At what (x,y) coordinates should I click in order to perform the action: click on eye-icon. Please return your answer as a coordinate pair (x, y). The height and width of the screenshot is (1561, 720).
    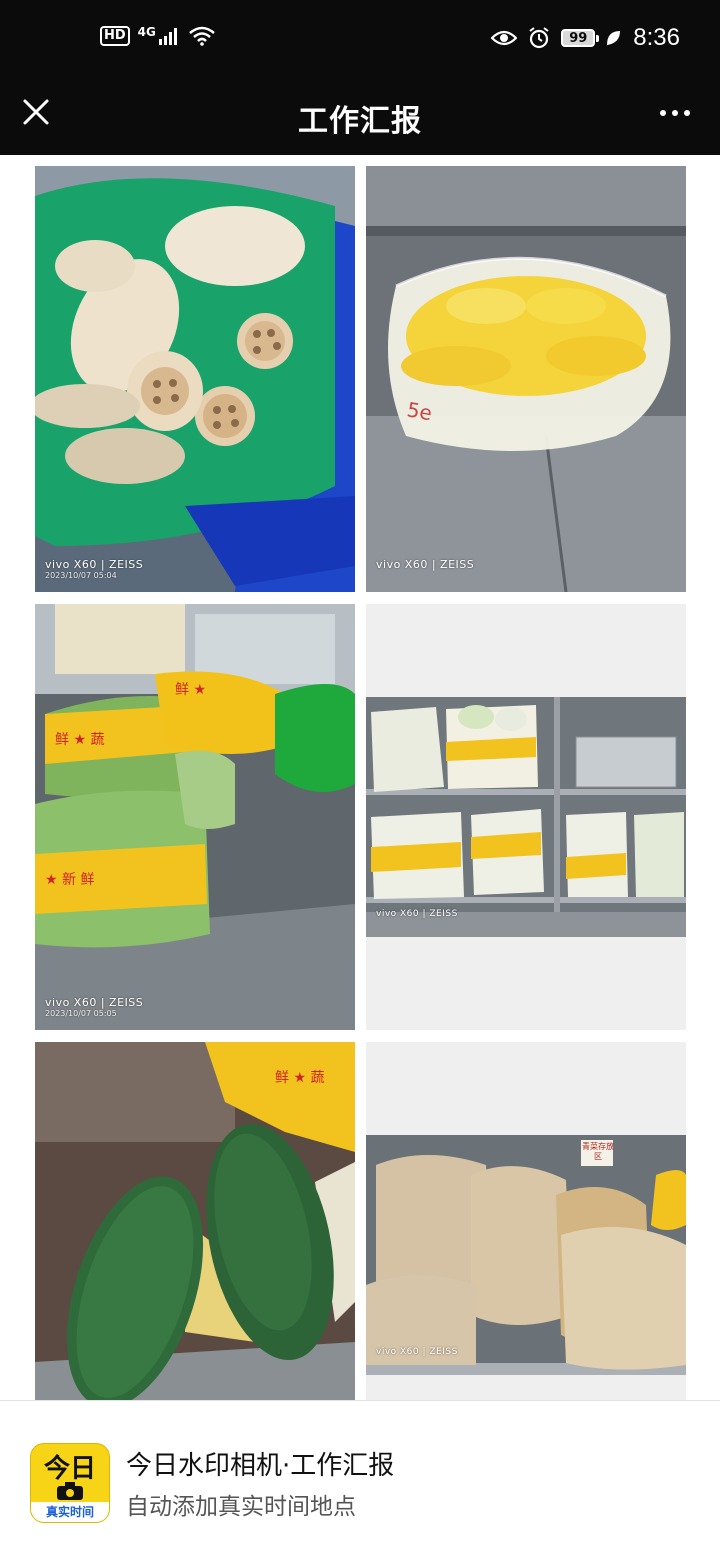
    Looking at the image, I should click on (504, 38).